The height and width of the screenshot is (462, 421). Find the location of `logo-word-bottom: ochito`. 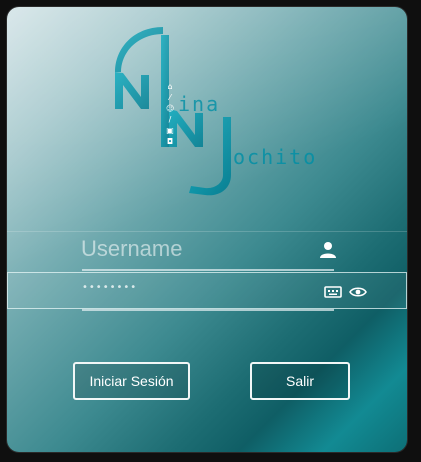

logo-word-bottom: ochito is located at coordinates (275, 157).